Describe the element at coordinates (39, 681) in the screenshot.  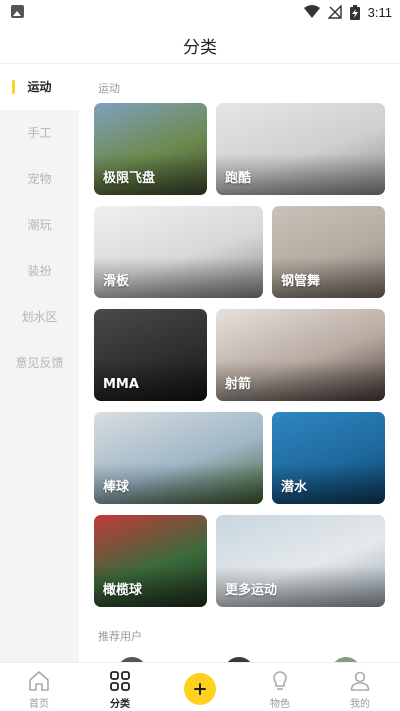
I see `home-icon` at that location.